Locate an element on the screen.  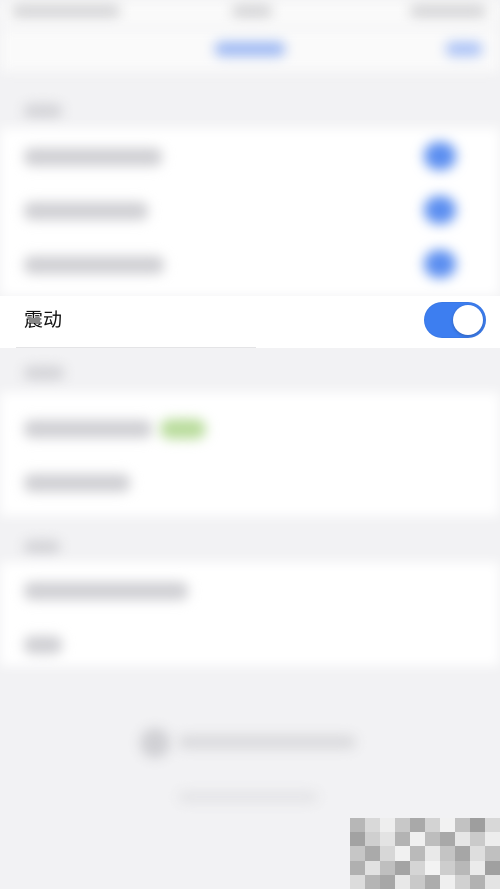
setting-row-5-label is located at coordinates (77, 483).